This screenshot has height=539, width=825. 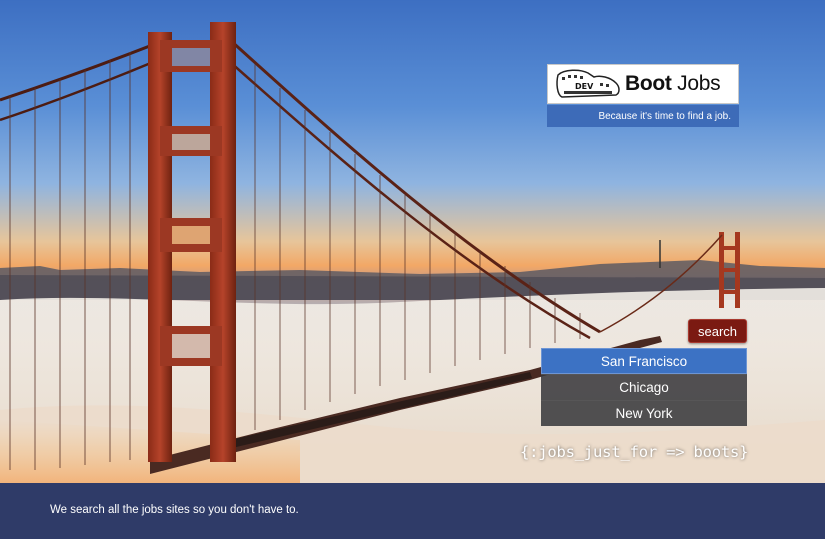 I want to click on city-option-new-york: New York, so click(x=644, y=413).